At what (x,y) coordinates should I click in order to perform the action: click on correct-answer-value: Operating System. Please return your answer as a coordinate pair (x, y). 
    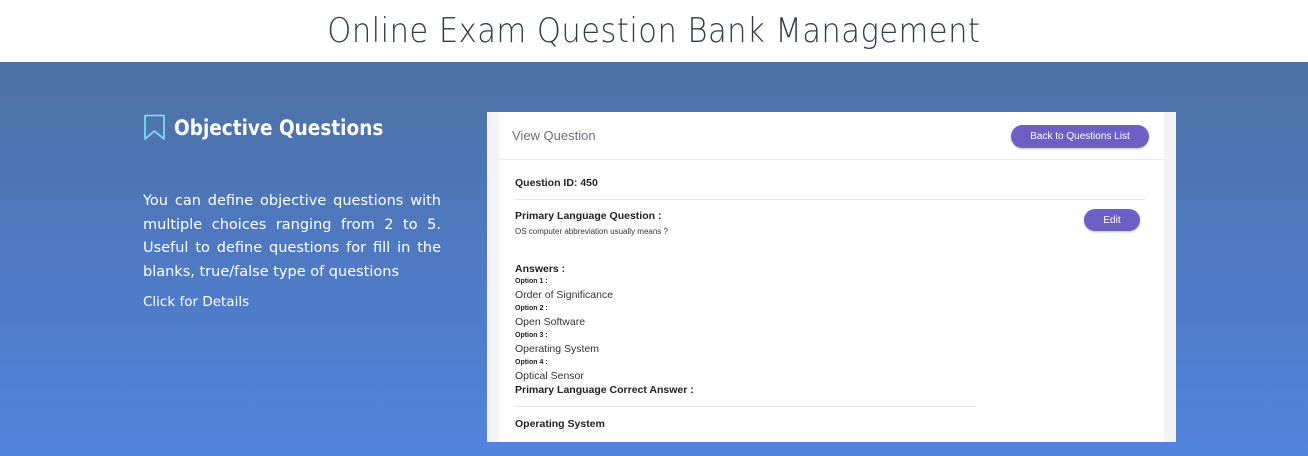
    Looking at the image, I should click on (560, 424).